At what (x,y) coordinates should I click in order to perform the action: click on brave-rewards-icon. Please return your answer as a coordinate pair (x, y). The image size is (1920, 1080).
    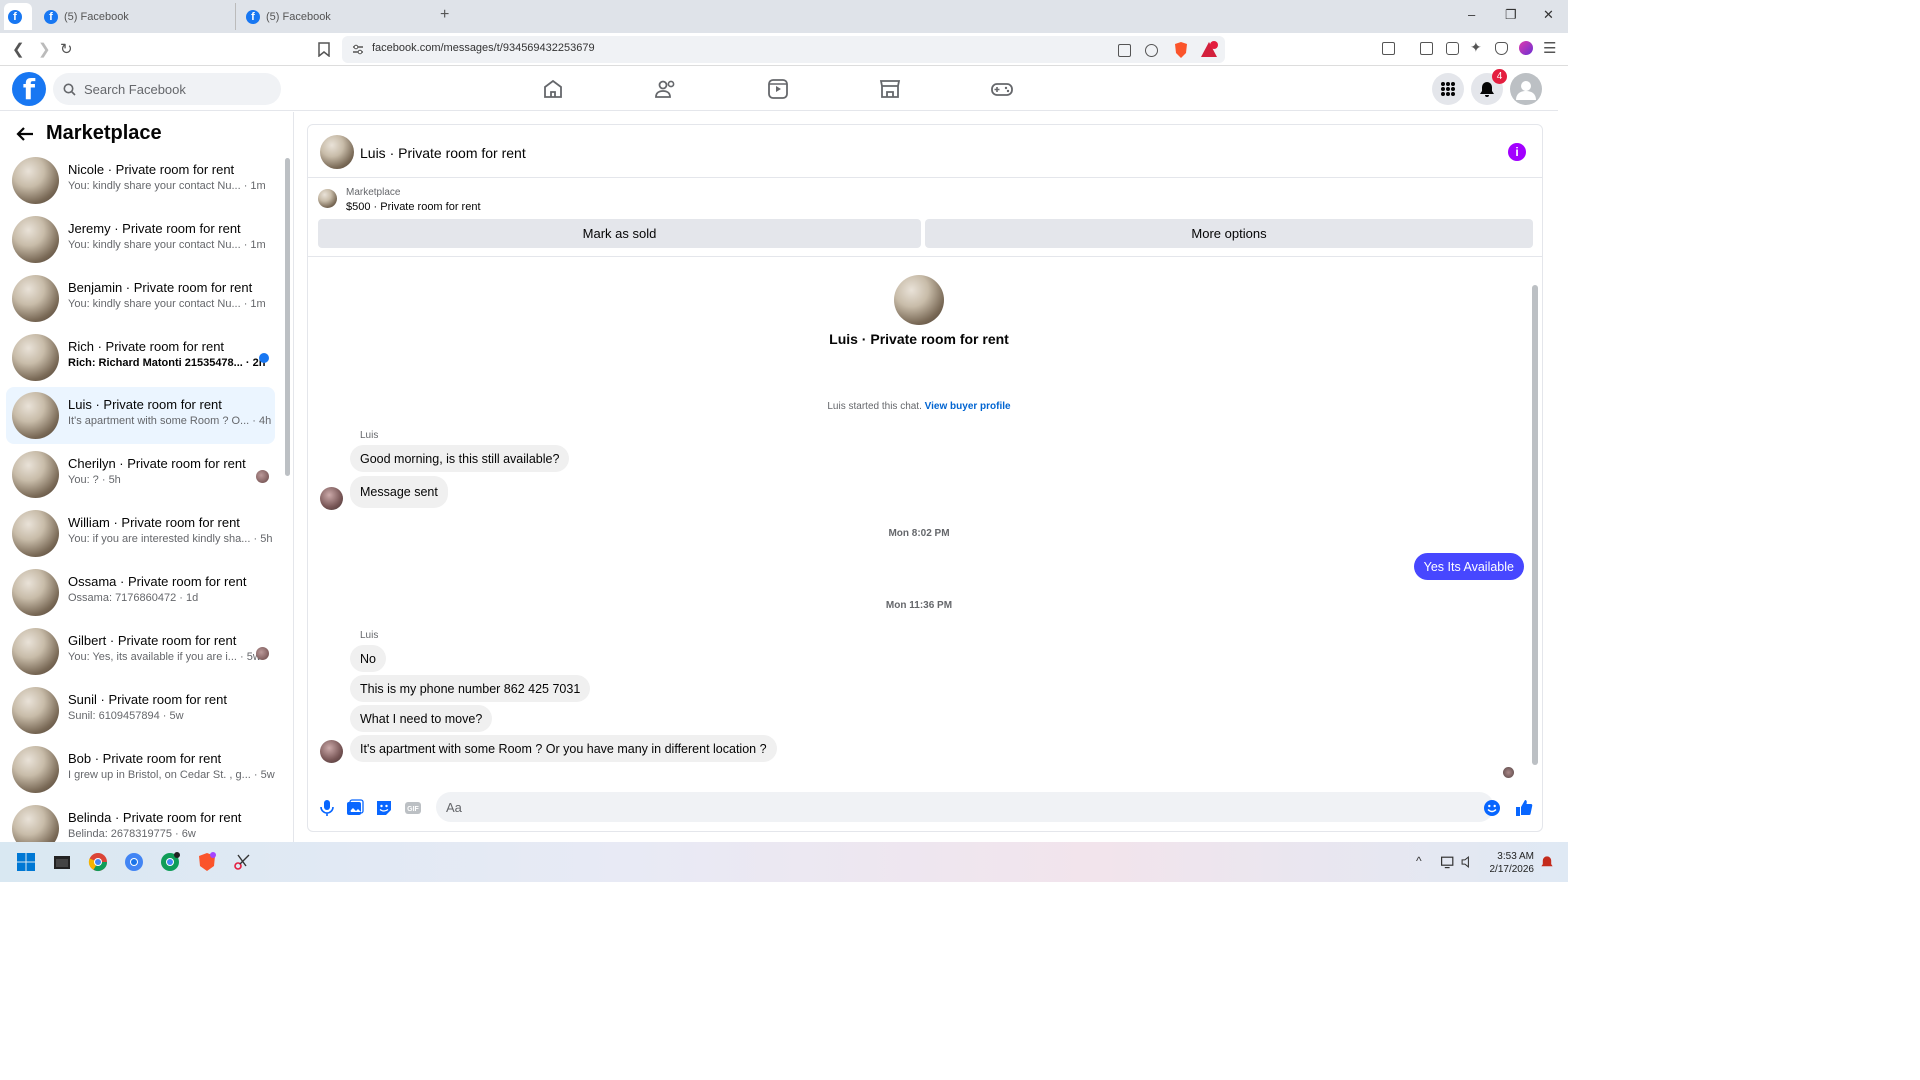
    Looking at the image, I should click on (1209, 49).